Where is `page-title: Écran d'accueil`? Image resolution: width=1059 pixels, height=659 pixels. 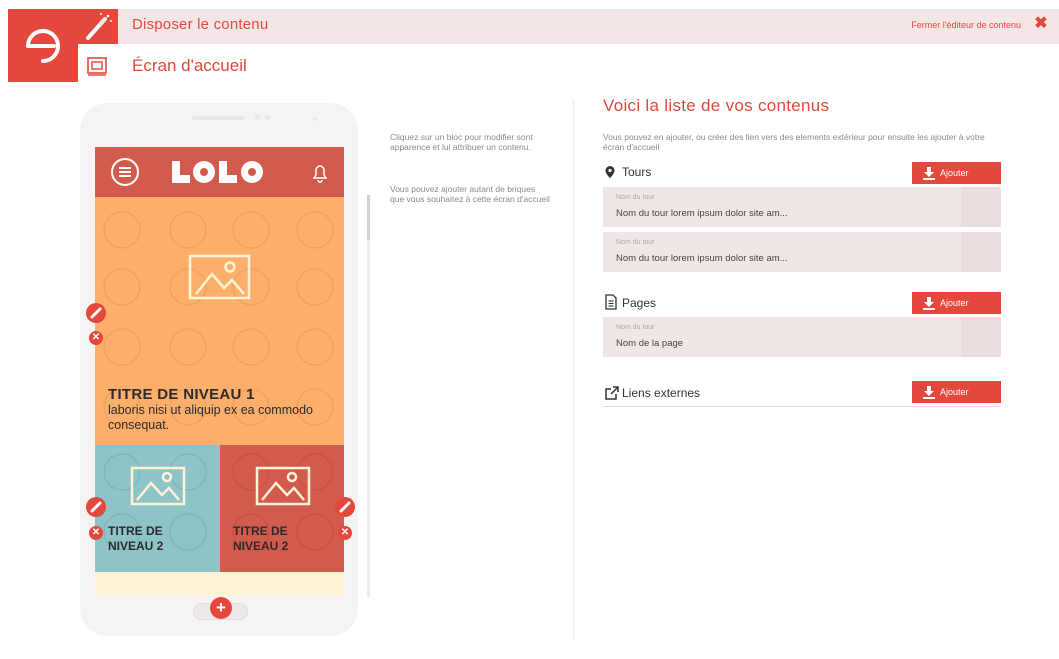 page-title: Écran d'accueil is located at coordinates (189, 65).